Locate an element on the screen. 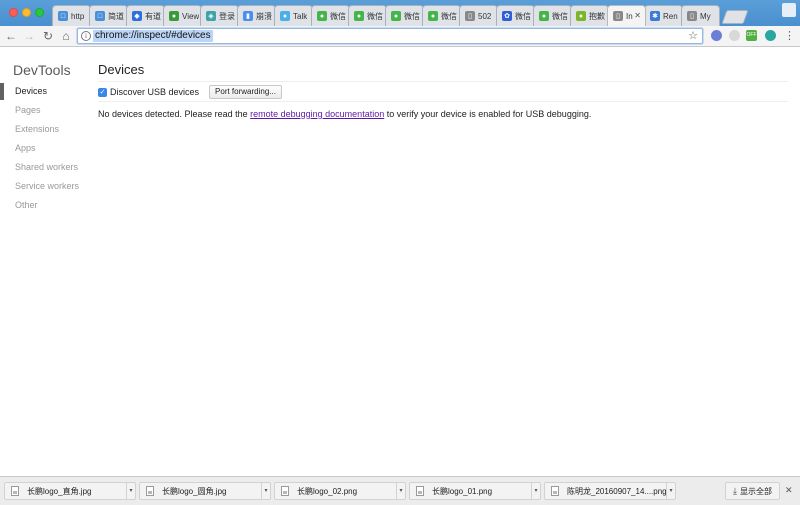  download-filename: 长鹏logo_02.png is located at coordinates (327, 491).